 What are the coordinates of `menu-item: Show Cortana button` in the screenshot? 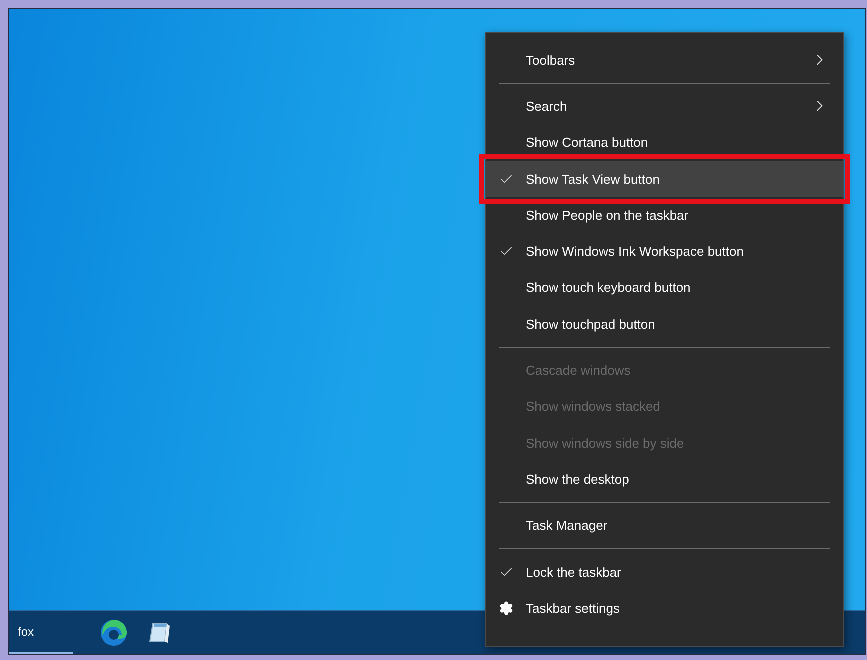 It's located at (664, 142).